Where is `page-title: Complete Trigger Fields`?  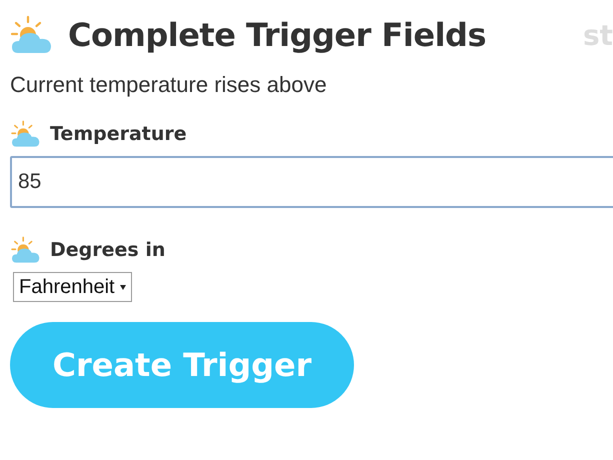 page-title: Complete Trigger Fields is located at coordinates (277, 35).